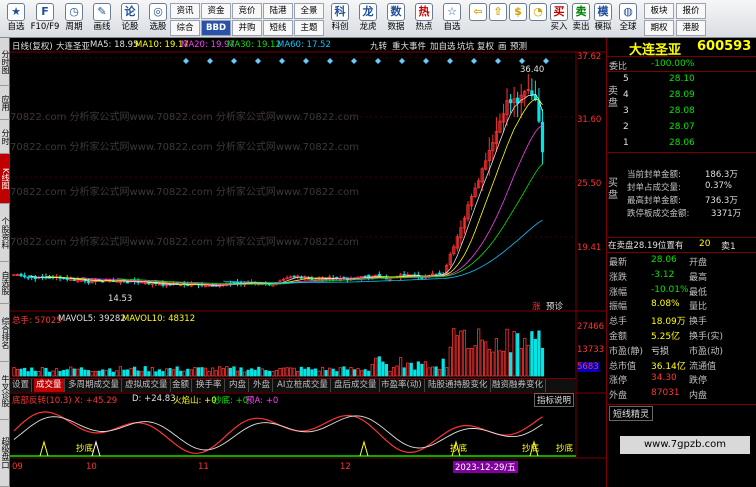 This screenshot has height=487, width=756. Describe the element at coordinates (658, 214) in the screenshot. I see `limit-down-amount-label: 跌停板成交金额:` at that location.